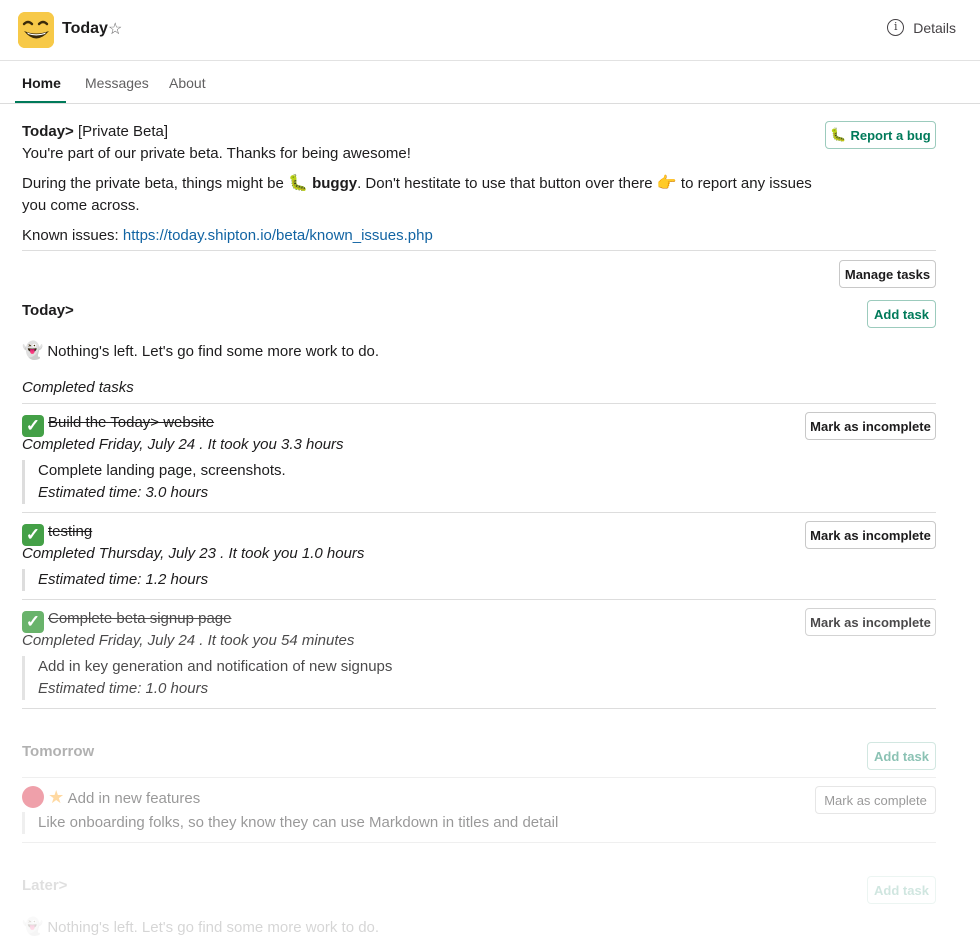 The height and width of the screenshot is (939, 980). Describe the element at coordinates (153, 183) in the screenshot. I see `beta-buggy-text-a: During the private beta, things might be` at that location.